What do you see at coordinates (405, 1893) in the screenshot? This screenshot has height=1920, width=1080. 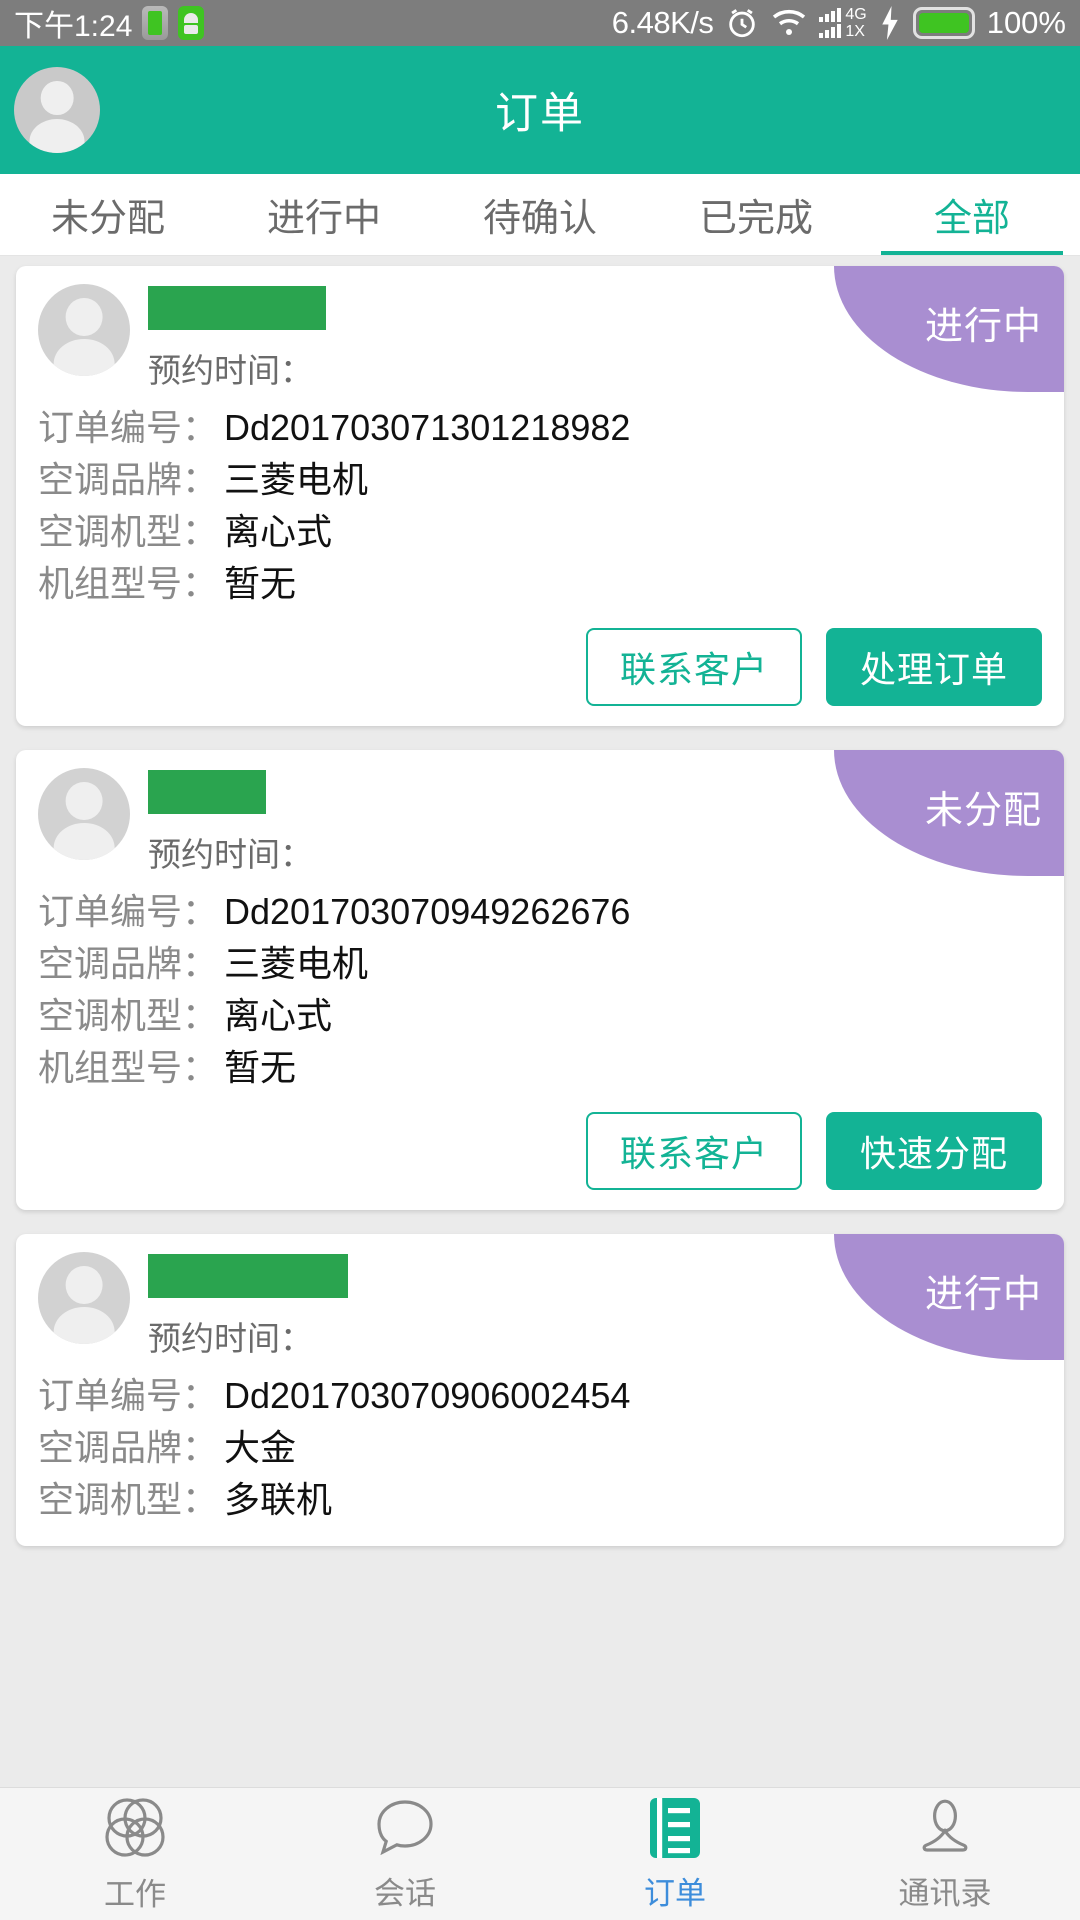 I see `nav-label: 会话` at bounding box center [405, 1893].